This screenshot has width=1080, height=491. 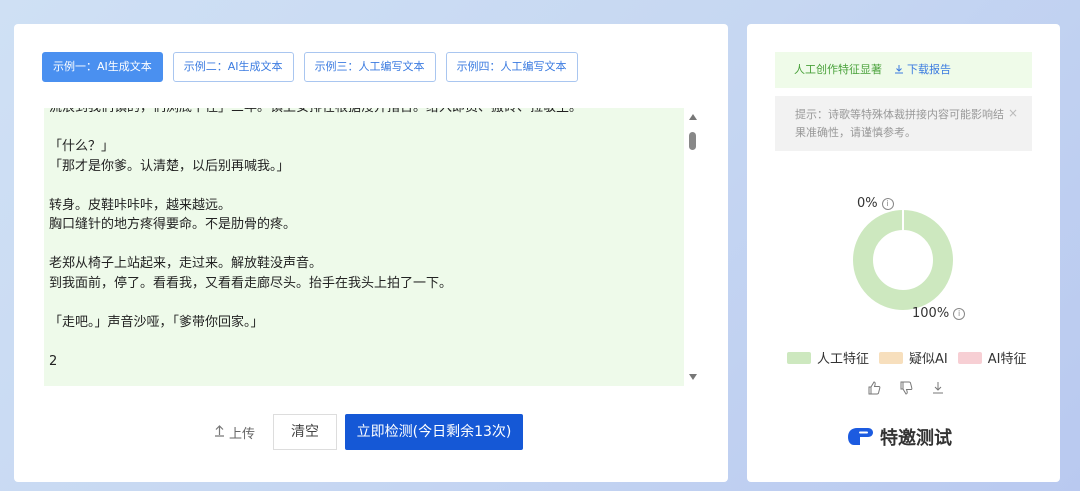 I want to click on tab-example-2: 示例二：AI生成文本, so click(x=233, y=67).